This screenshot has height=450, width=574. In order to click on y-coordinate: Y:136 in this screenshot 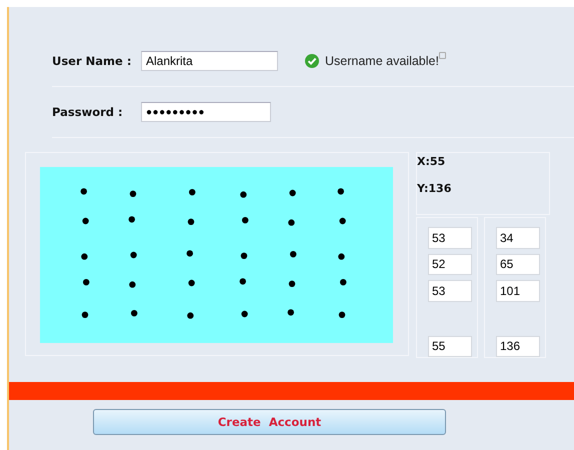, I will do `click(434, 188)`.